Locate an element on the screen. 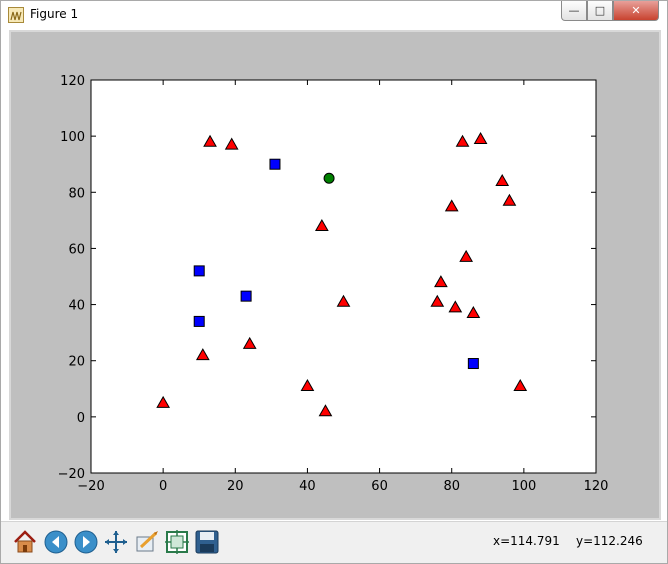 The image size is (668, 564). x-coordinate-readout: x=114.791 is located at coordinates (526, 541).